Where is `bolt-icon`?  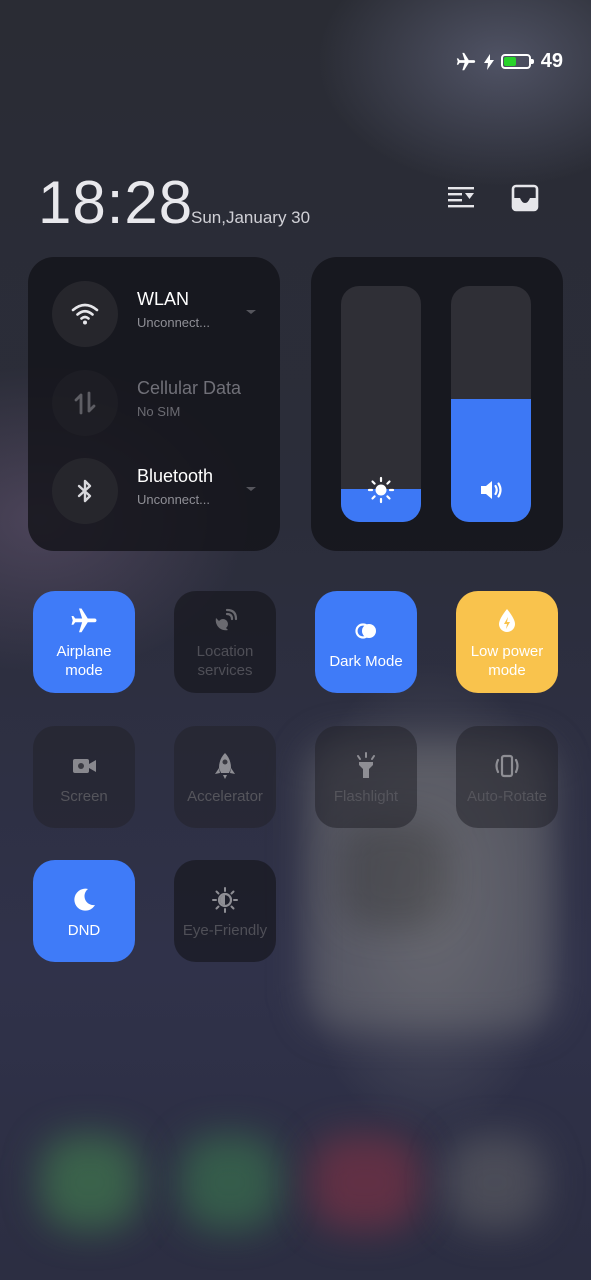 bolt-icon is located at coordinates (489, 61).